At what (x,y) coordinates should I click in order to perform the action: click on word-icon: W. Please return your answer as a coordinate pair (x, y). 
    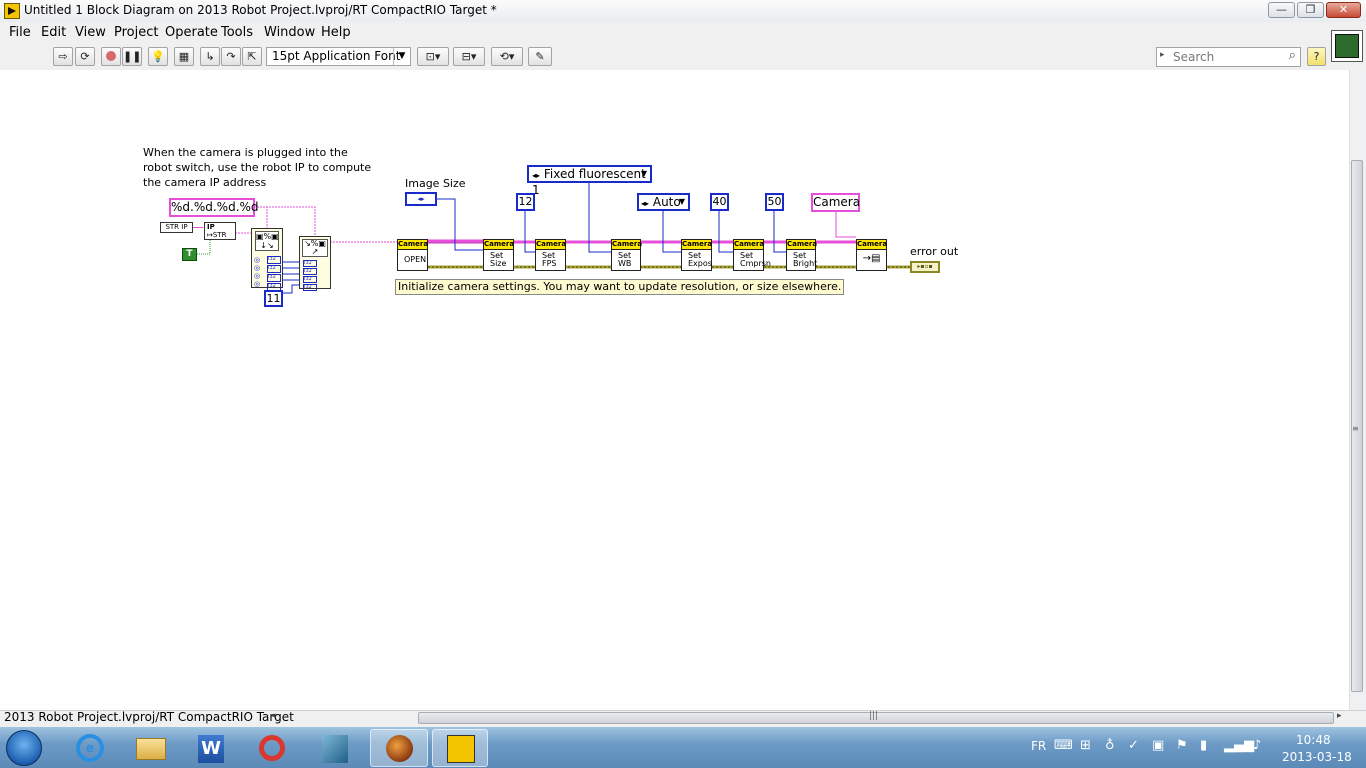
    Looking at the image, I should click on (210, 748).